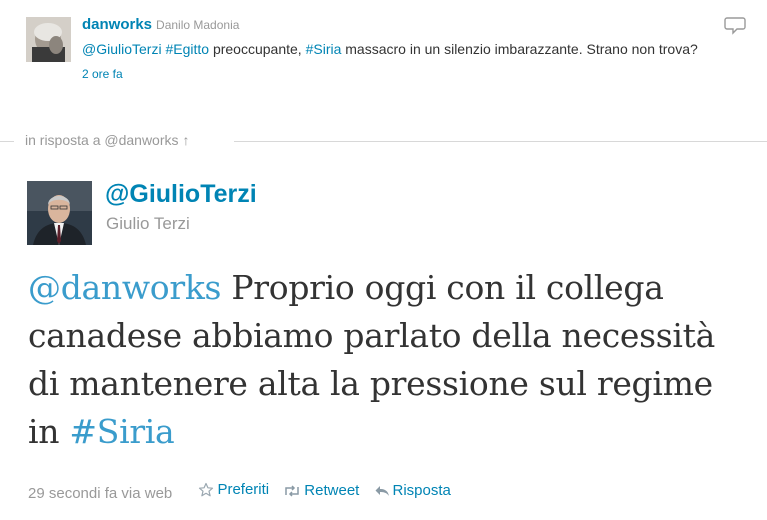 Image resolution: width=767 pixels, height=520 pixels. What do you see at coordinates (243, 489) in the screenshot?
I see `favorite-label: Preferiti` at bounding box center [243, 489].